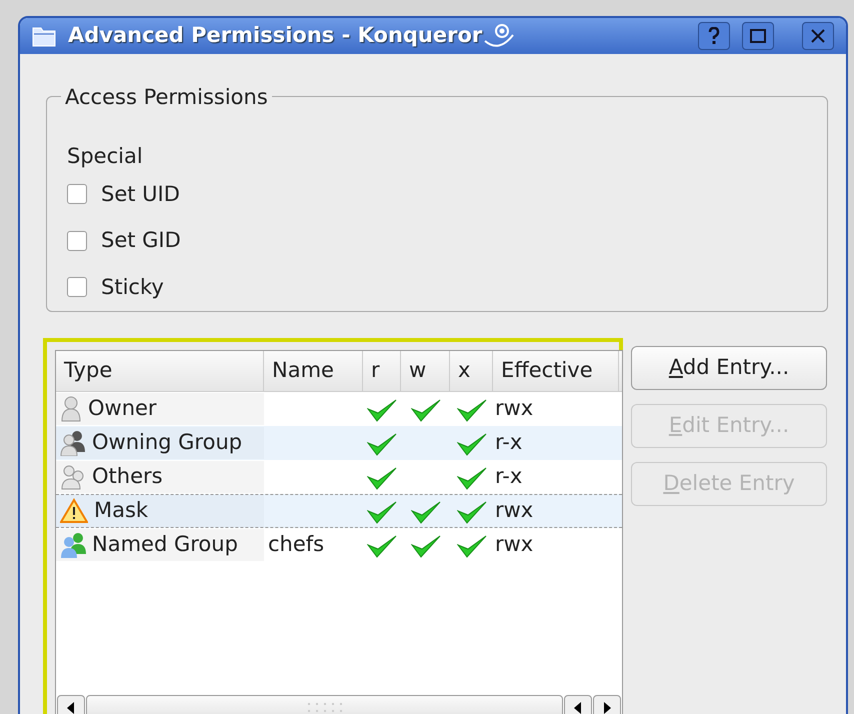 This screenshot has width=854, height=714. What do you see at coordinates (140, 194) in the screenshot?
I see `checkbox-label: Set UID` at bounding box center [140, 194].